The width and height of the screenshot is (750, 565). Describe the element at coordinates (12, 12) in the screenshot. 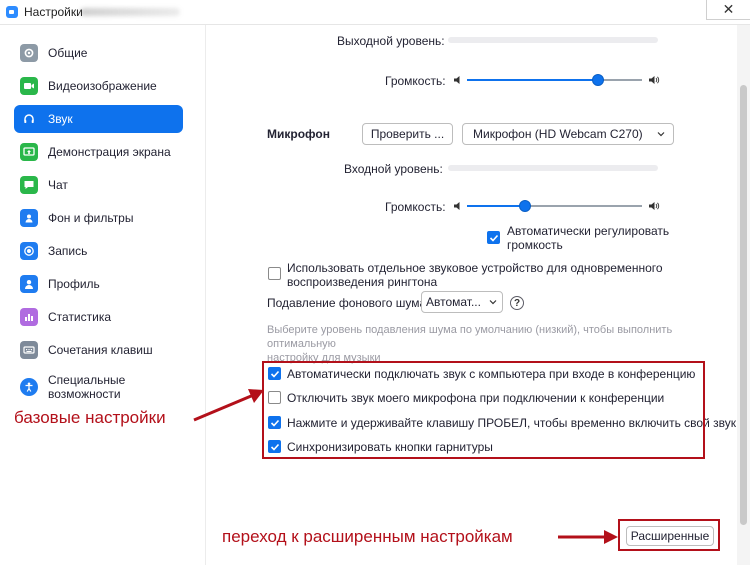

I see `zoom-app-icon` at that location.